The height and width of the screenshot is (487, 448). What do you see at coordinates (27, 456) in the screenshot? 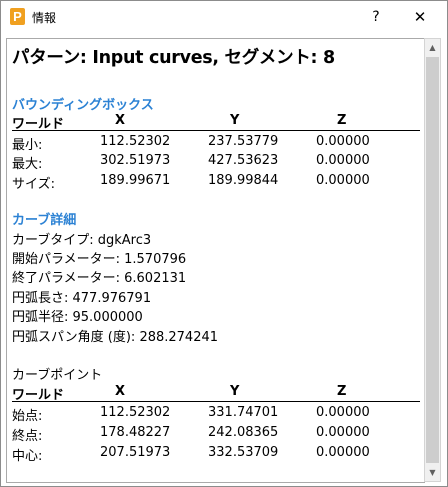
I see `points-row-label: 中心:` at bounding box center [27, 456].